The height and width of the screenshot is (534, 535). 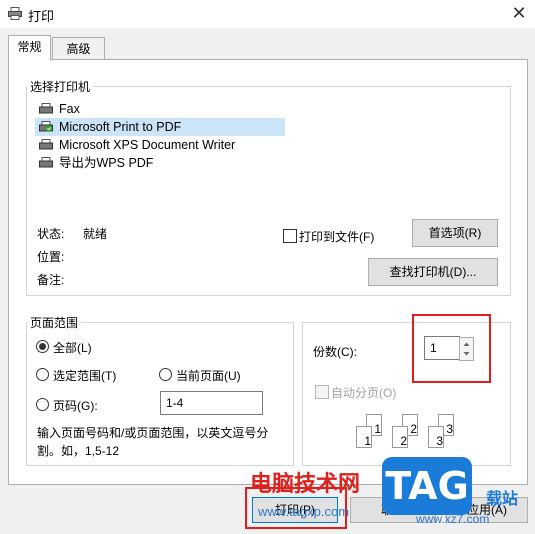 I want to click on all-pages-radio, so click(x=42, y=346).